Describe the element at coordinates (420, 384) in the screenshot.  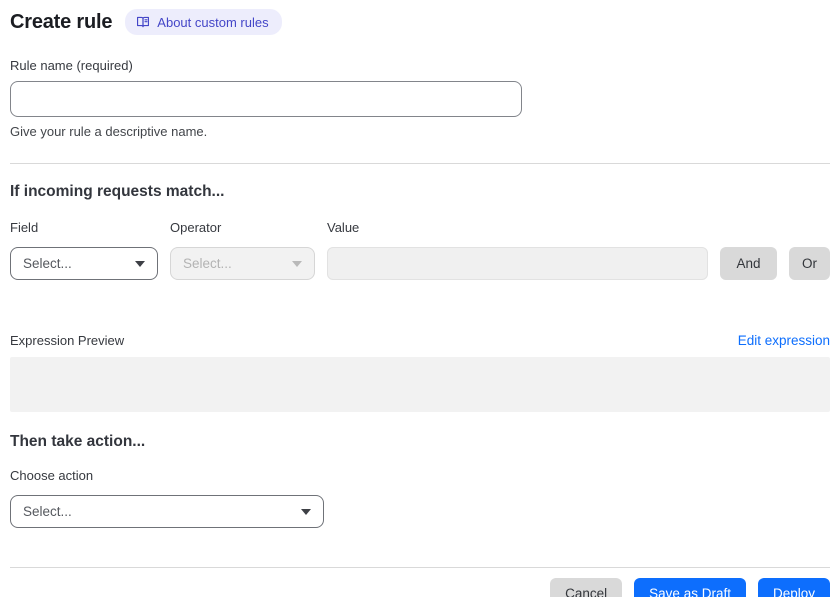
I see `expression-preview-box` at that location.